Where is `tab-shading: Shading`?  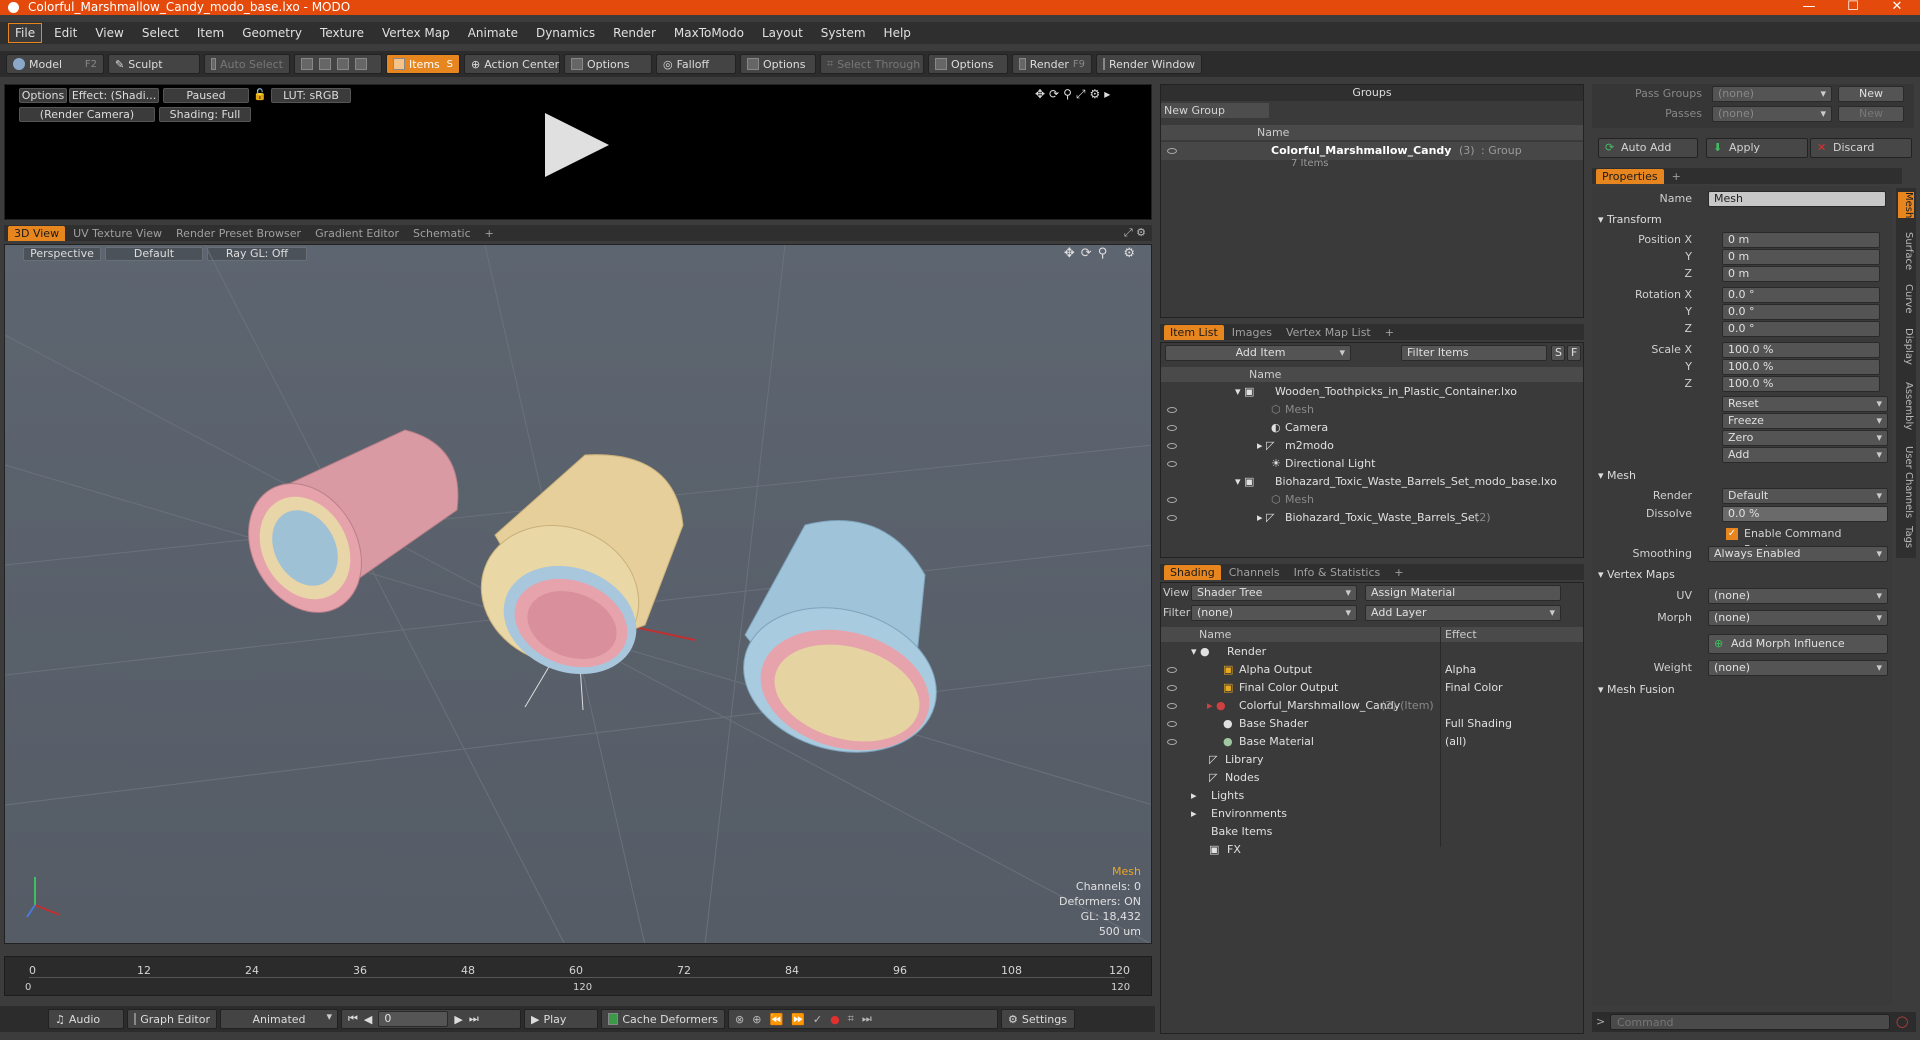 tab-shading: Shading is located at coordinates (1192, 572).